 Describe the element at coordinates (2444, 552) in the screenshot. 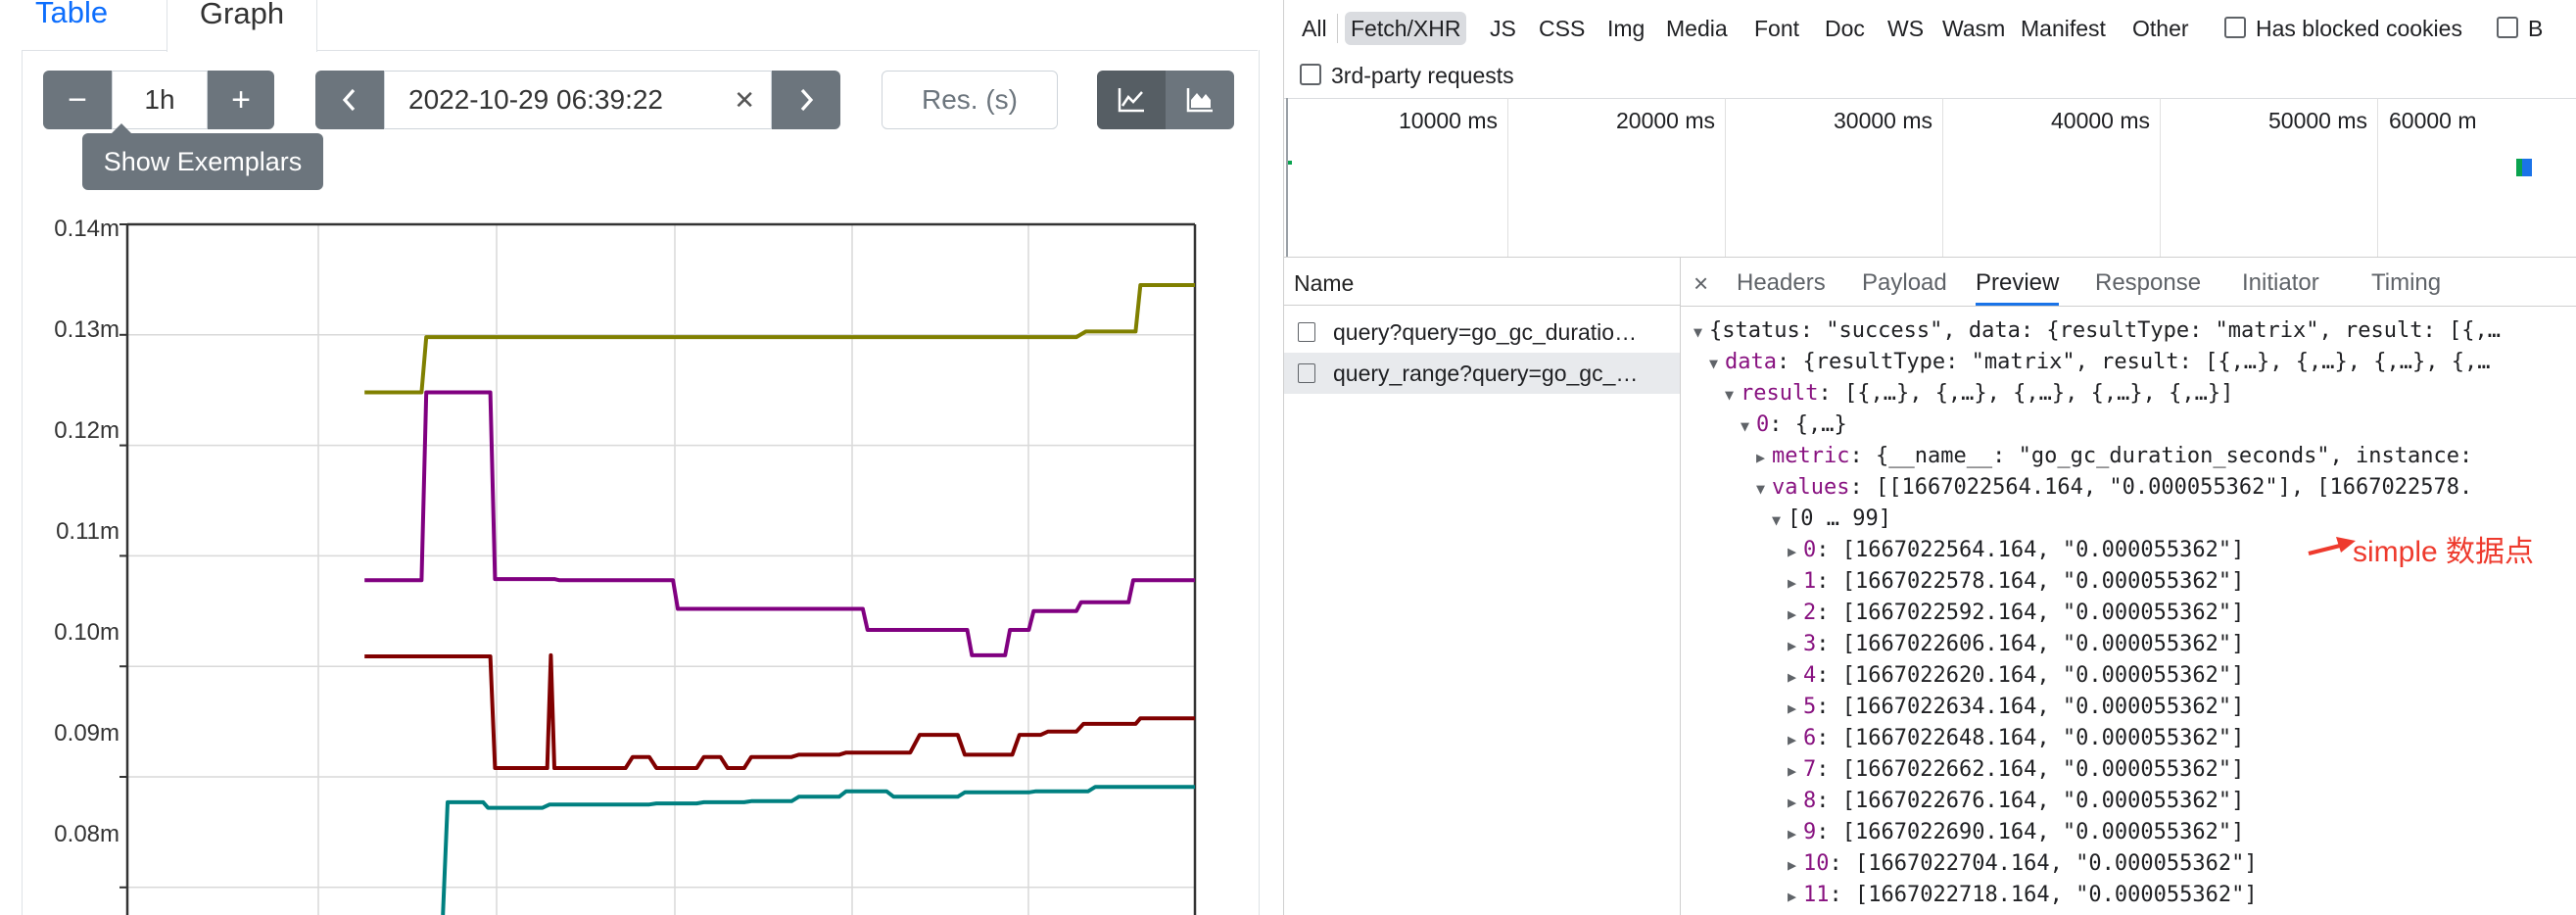

I see `annotation-label: simple 数据点` at that location.